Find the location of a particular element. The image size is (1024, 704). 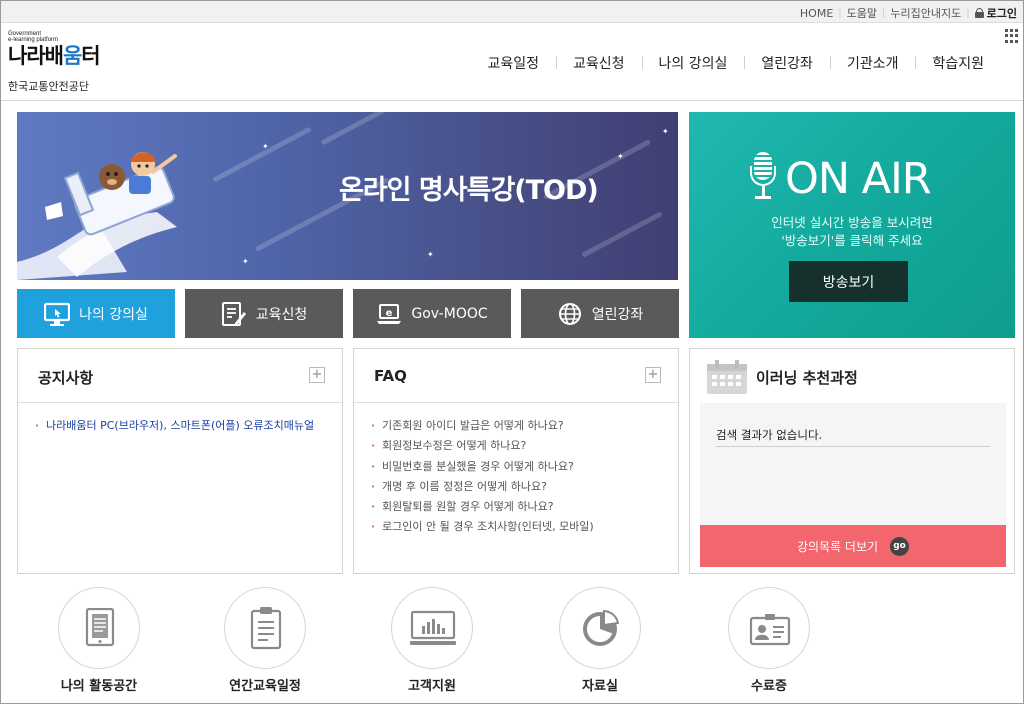

quick-my-classroom-button: 나의 강의실 is located at coordinates (96, 313).